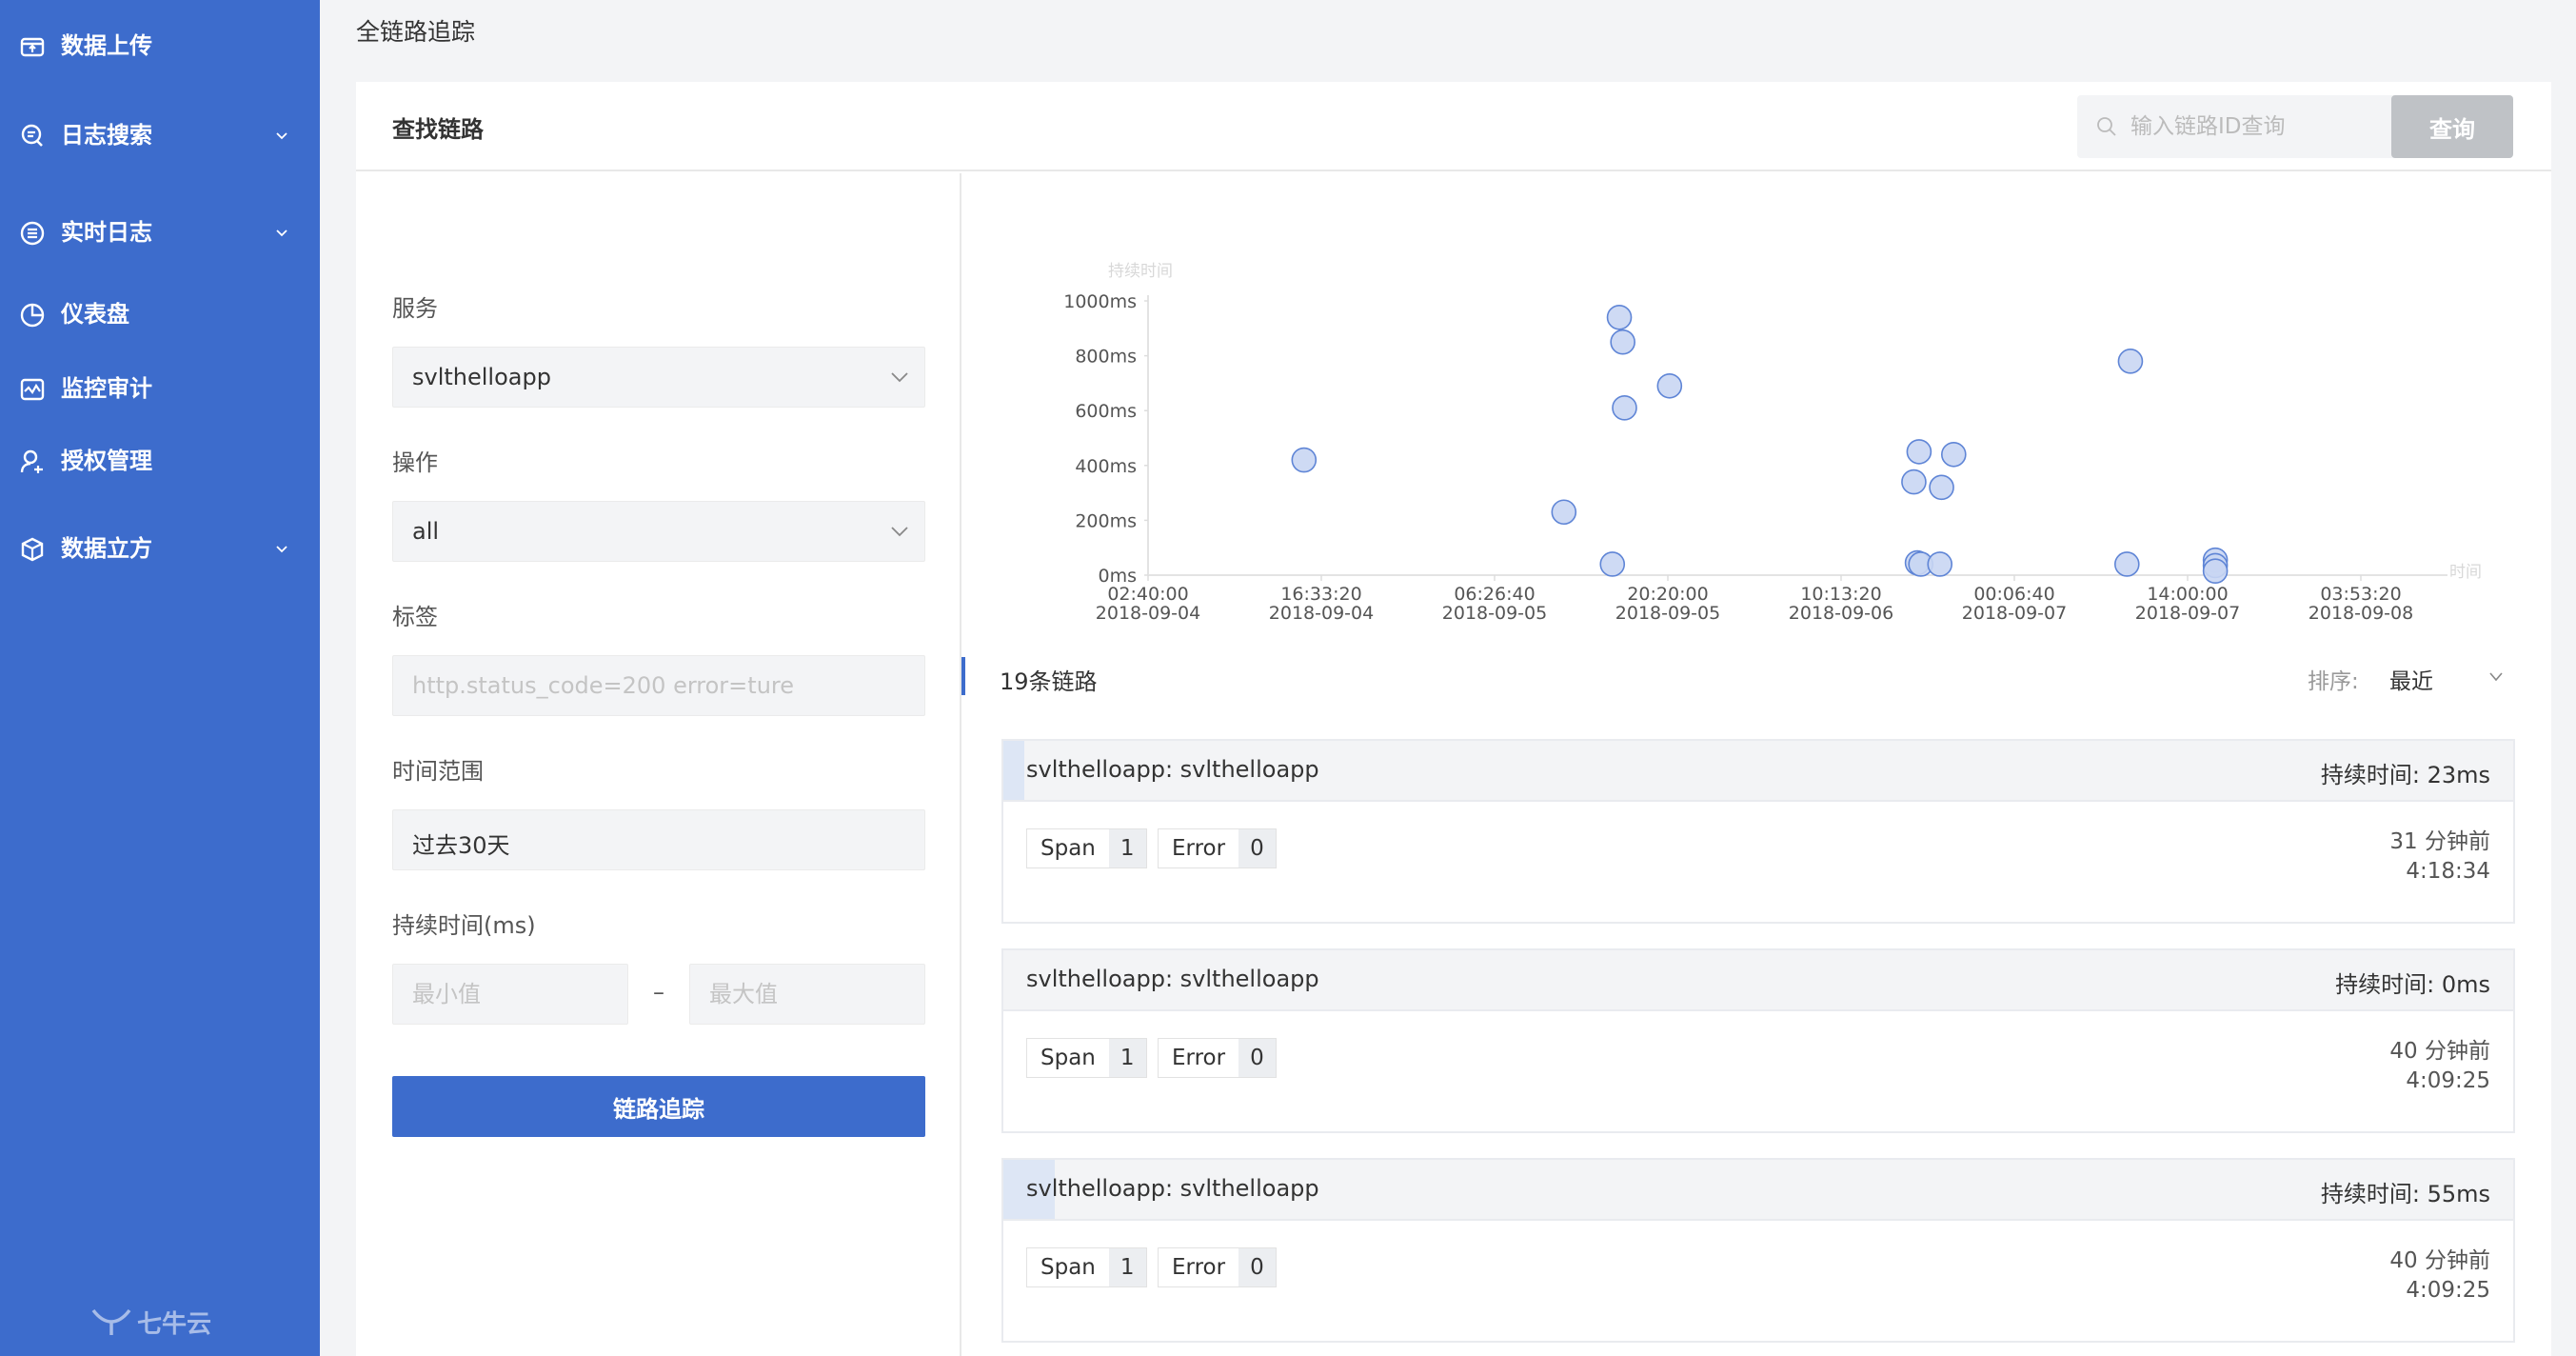 This screenshot has height=1356, width=2576. What do you see at coordinates (416, 32) in the screenshot?
I see `page-title: 全链路追踪` at bounding box center [416, 32].